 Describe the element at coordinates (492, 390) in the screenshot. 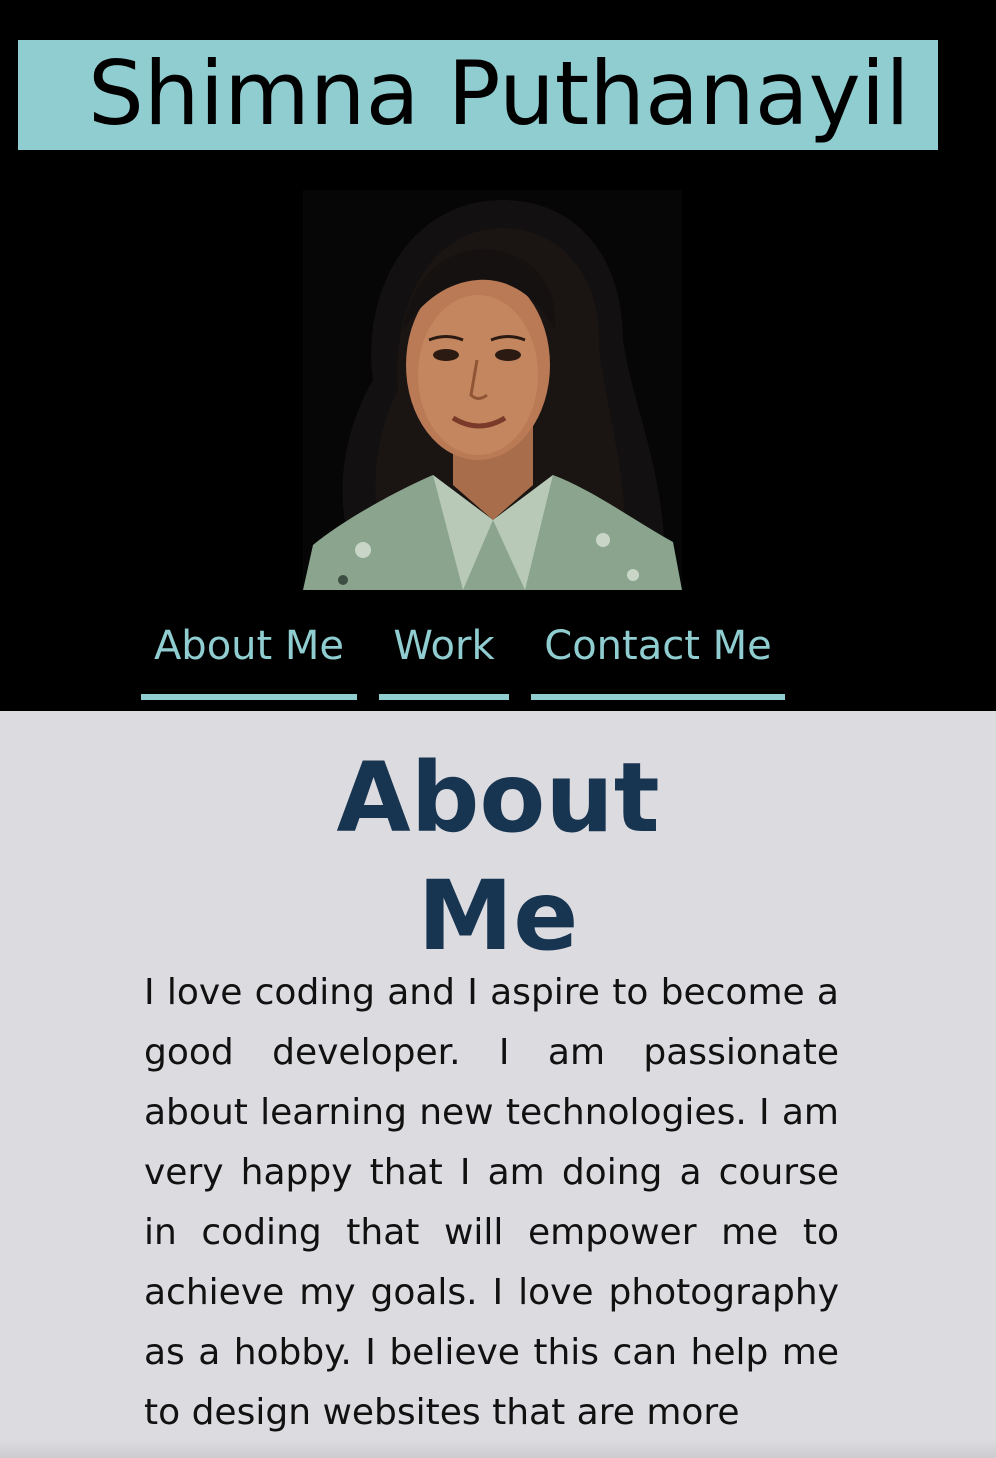

I see `portrait-photo` at that location.